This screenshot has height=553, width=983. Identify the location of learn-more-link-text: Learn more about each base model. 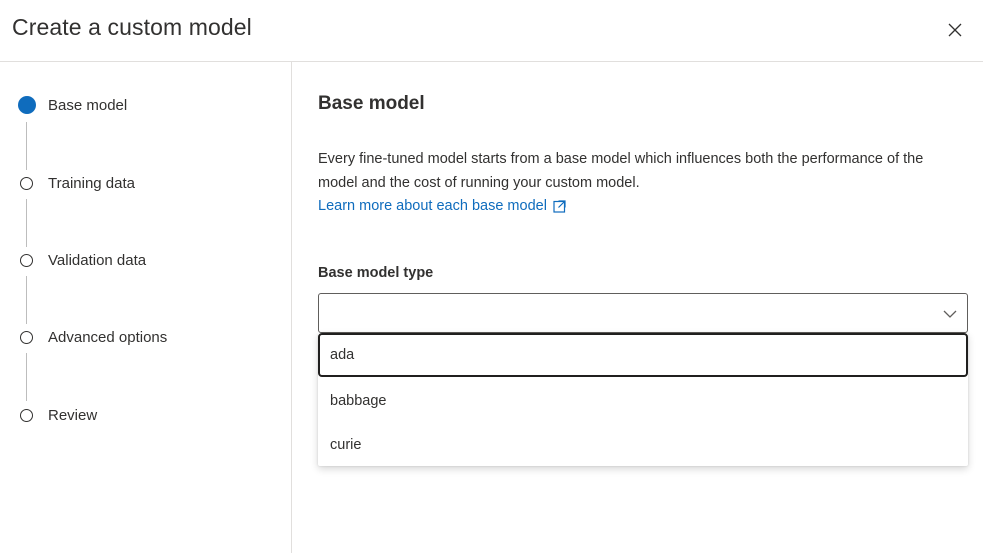
(432, 206).